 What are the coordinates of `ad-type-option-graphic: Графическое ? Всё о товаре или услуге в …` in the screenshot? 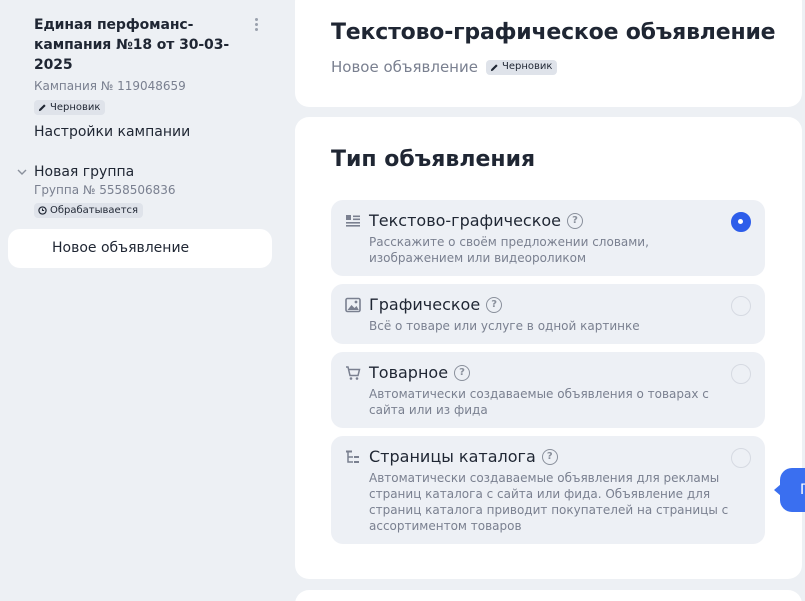 It's located at (548, 314).